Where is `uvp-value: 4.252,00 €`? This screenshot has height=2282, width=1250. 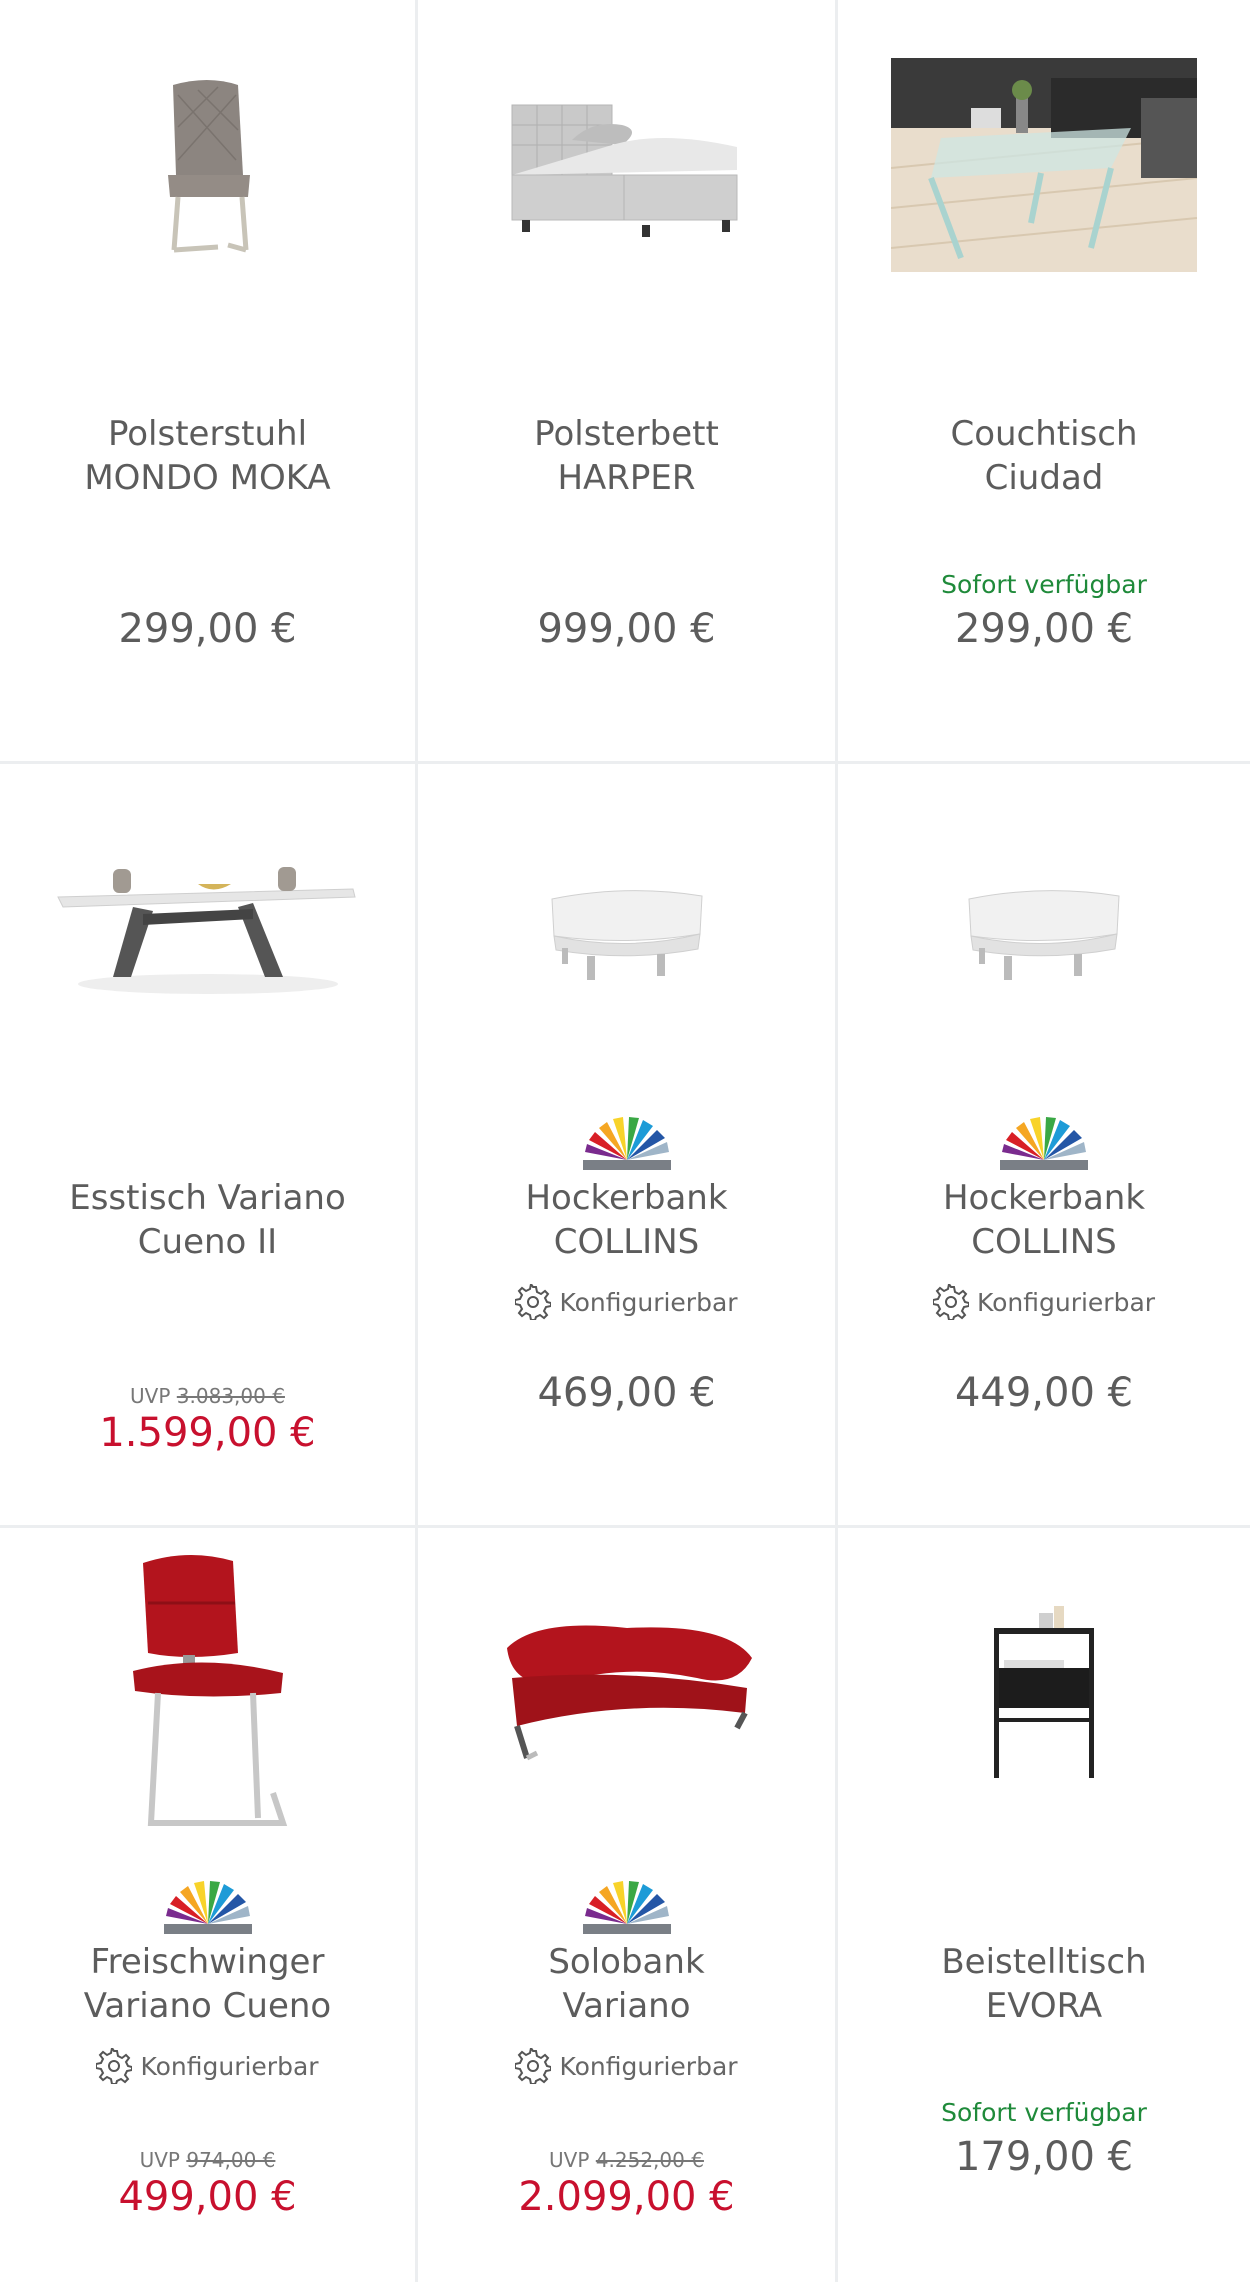 uvp-value: 4.252,00 € is located at coordinates (649, 2160).